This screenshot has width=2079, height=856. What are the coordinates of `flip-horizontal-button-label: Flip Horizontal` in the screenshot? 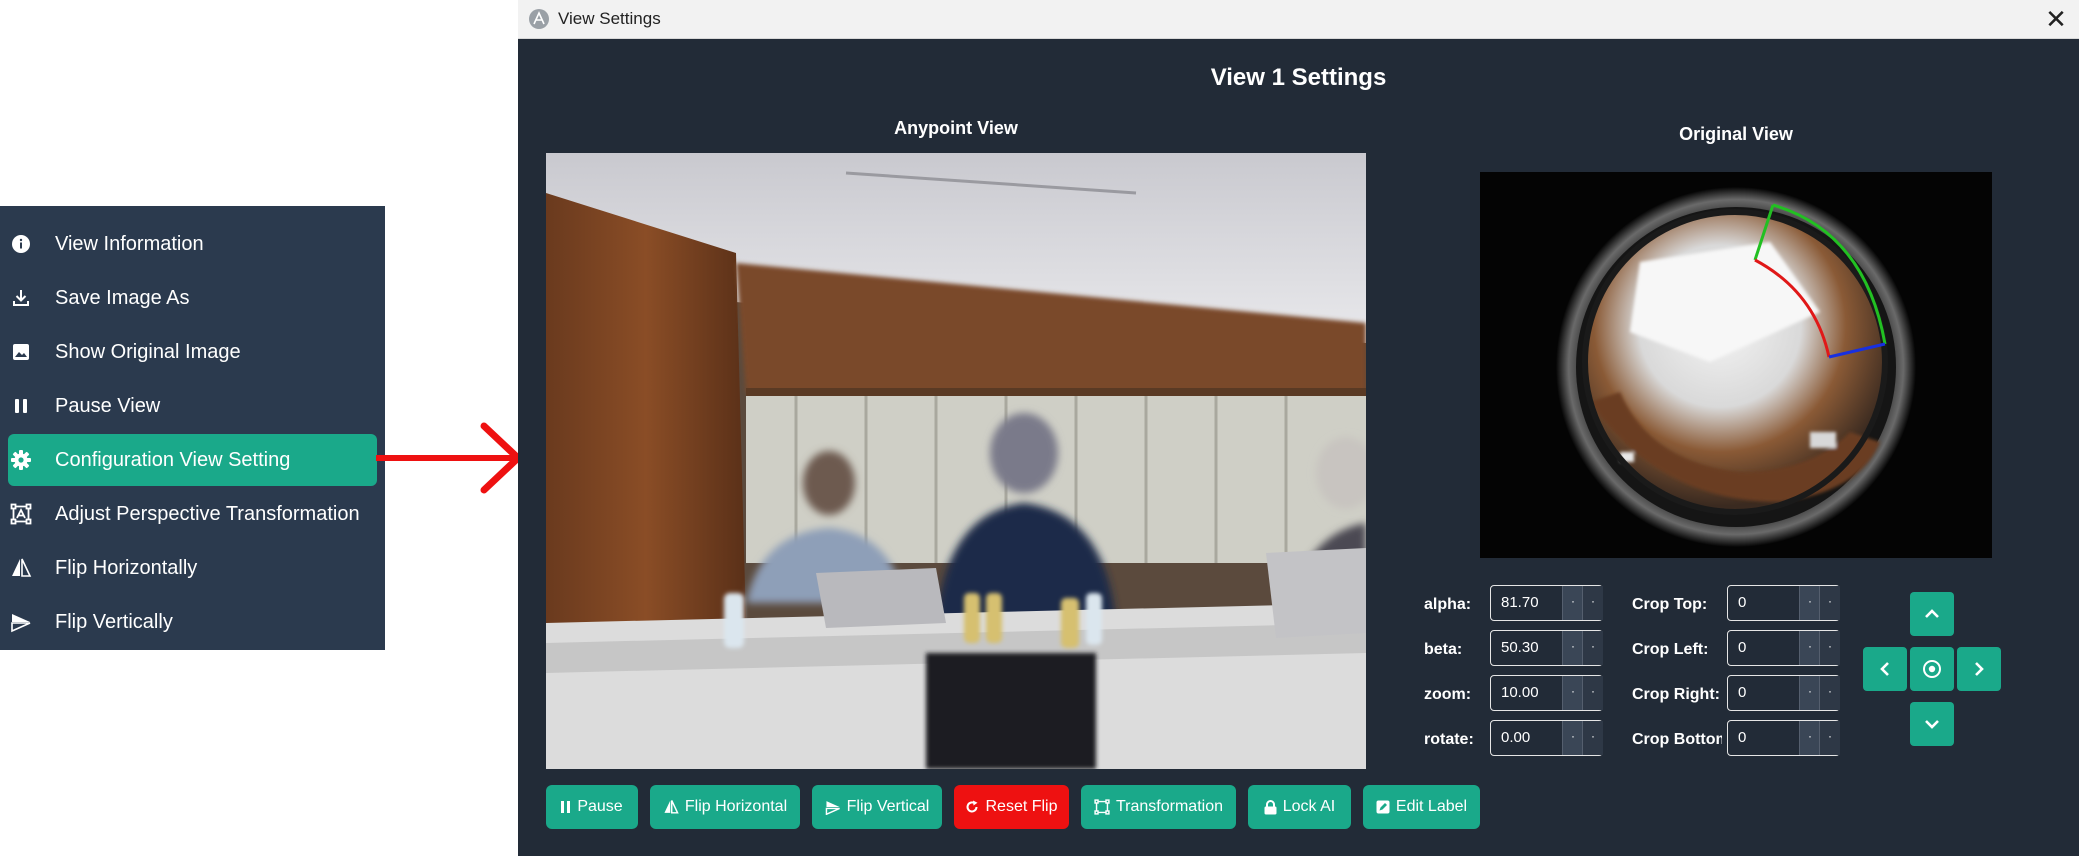 It's located at (736, 806).